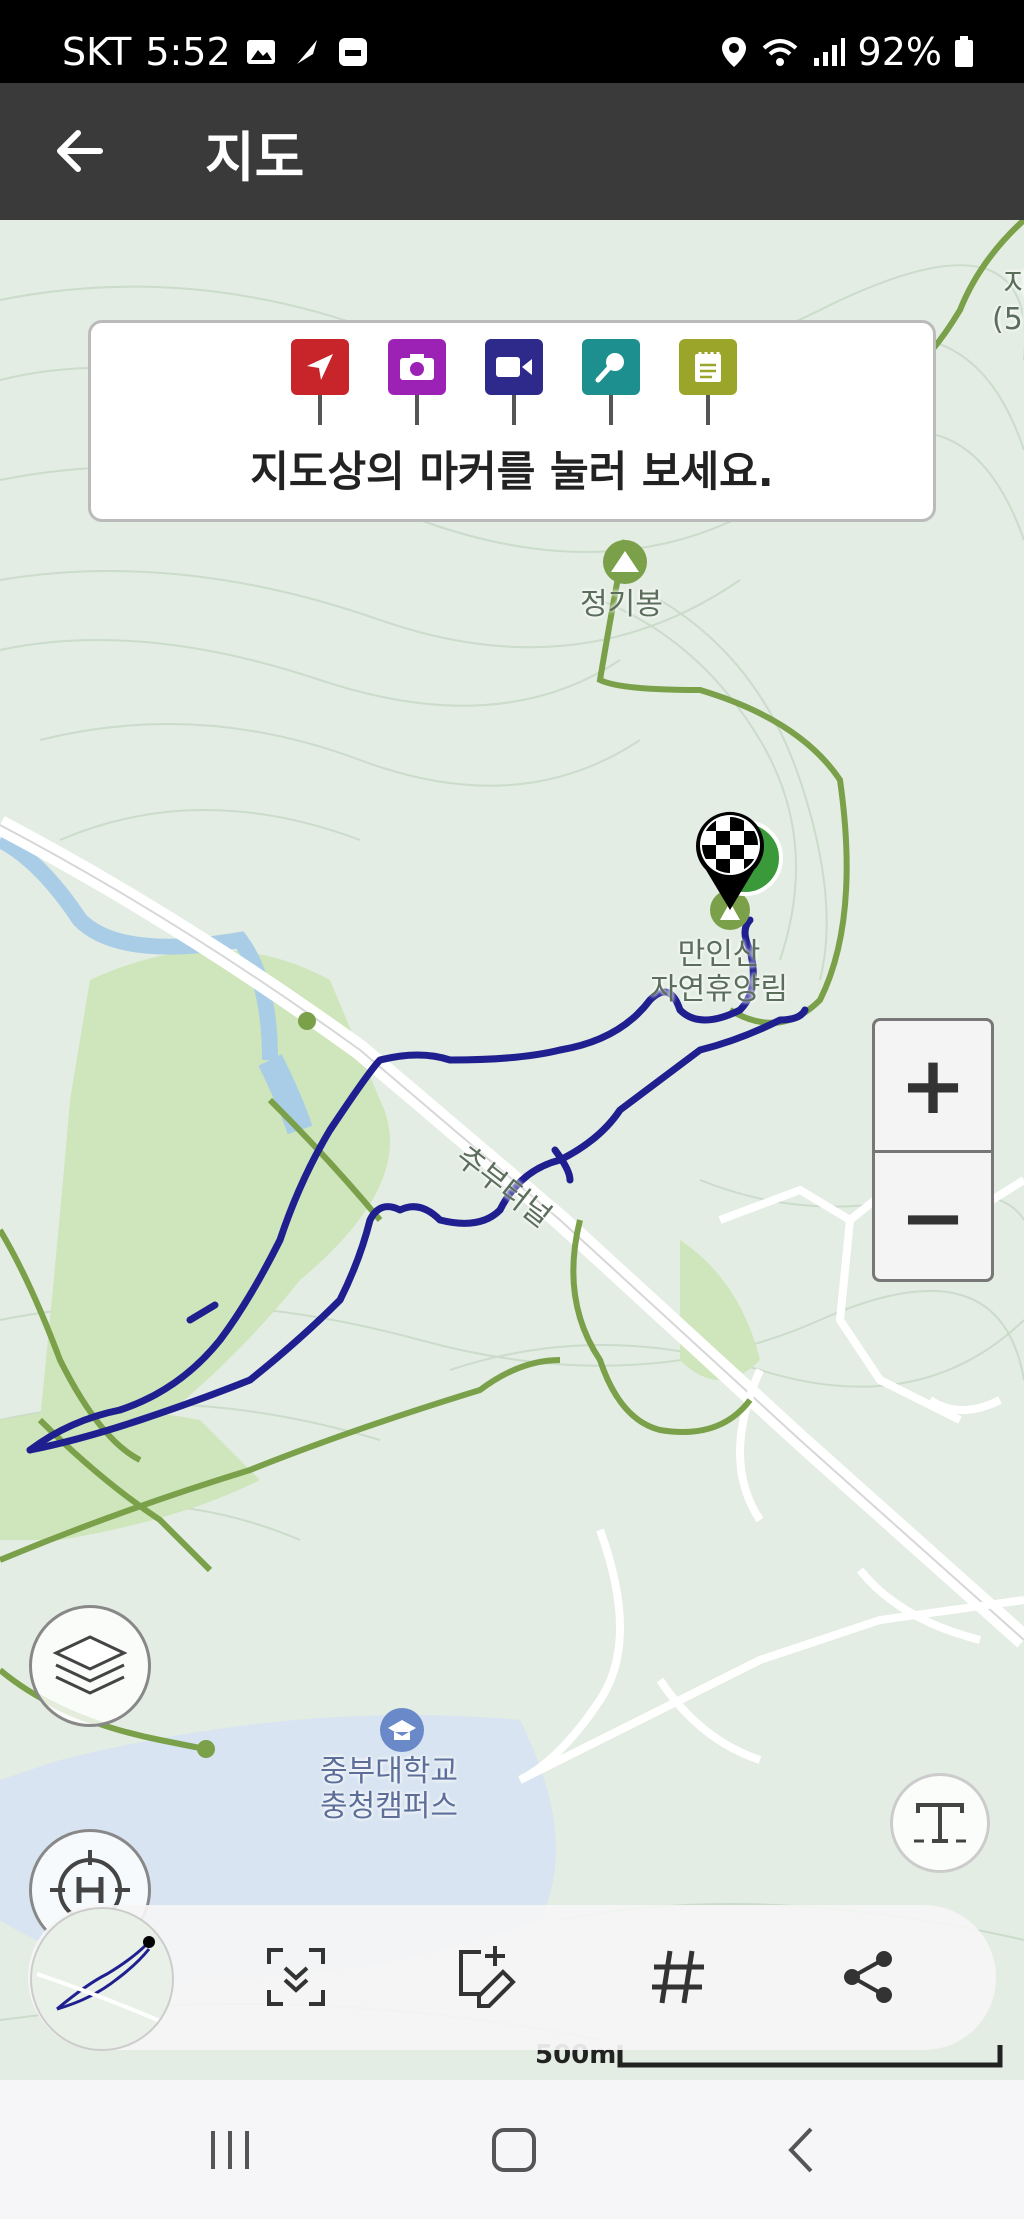  What do you see at coordinates (899, 52) in the screenshot?
I see `battery-percent: 92%` at bounding box center [899, 52].